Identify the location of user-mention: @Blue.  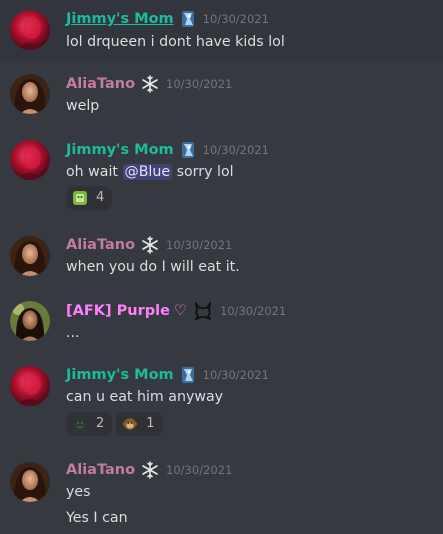
(147, 172).